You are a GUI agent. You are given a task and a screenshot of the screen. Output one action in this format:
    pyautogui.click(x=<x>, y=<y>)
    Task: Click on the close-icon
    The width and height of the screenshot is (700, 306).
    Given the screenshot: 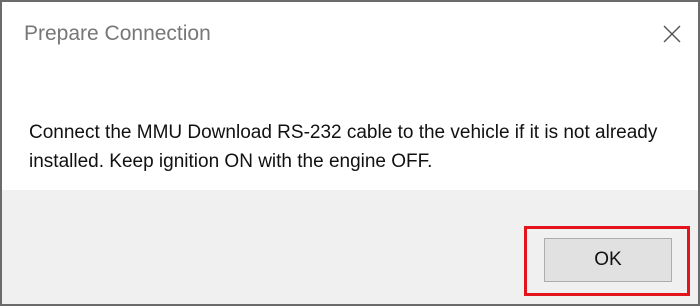 What is the action you would take?
    pyautogui.click(x=672, y=34)
    